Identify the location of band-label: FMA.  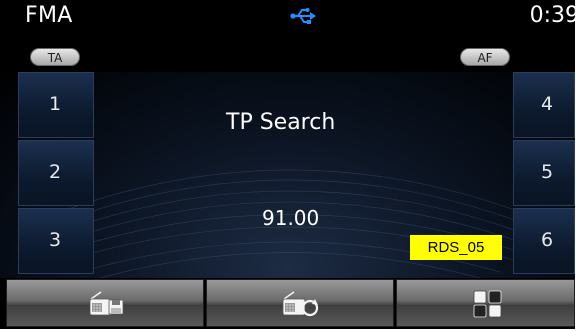
(49, 15).